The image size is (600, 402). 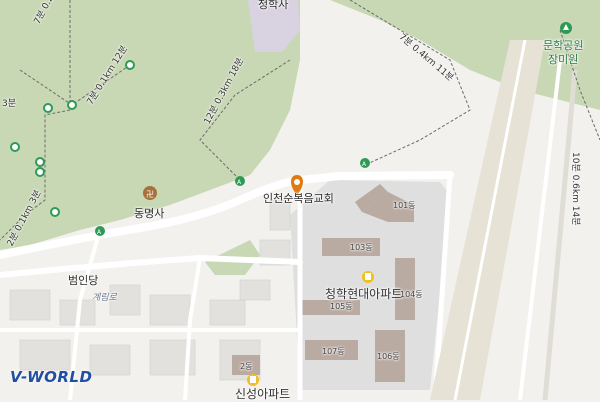 What do you see at coordinates (363, 293) in the screenshot?
I see `apartment-cheonghak-label: 청학현대아파트` at bounding box center [363, 293].